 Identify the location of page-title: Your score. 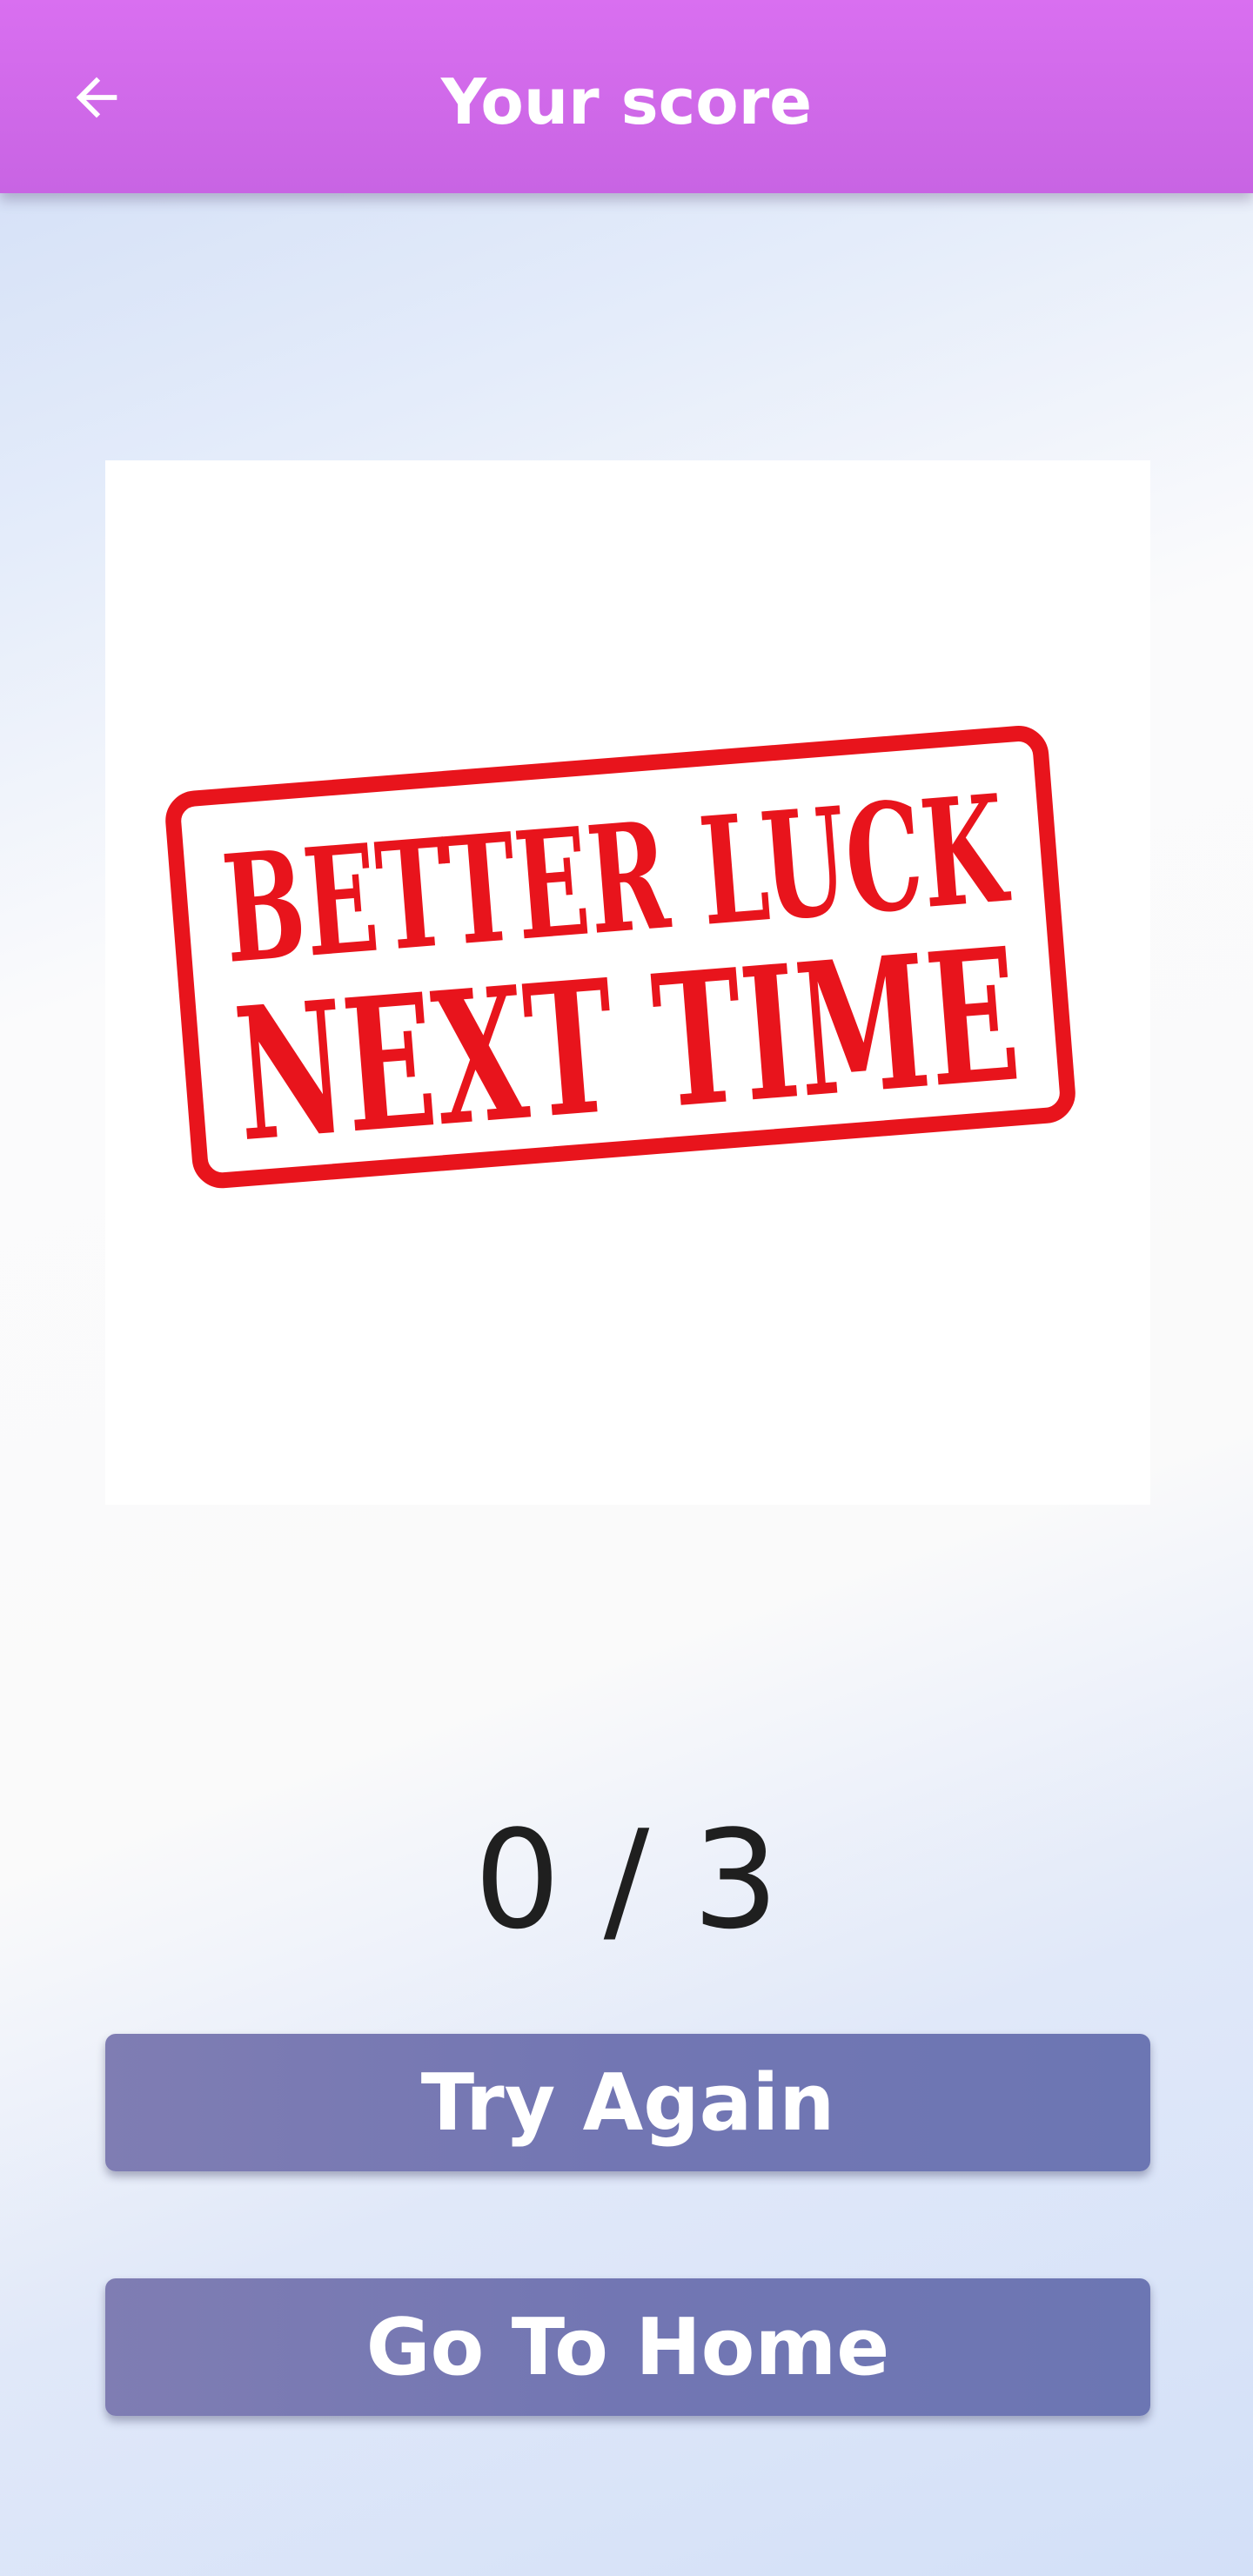
(626, 101).